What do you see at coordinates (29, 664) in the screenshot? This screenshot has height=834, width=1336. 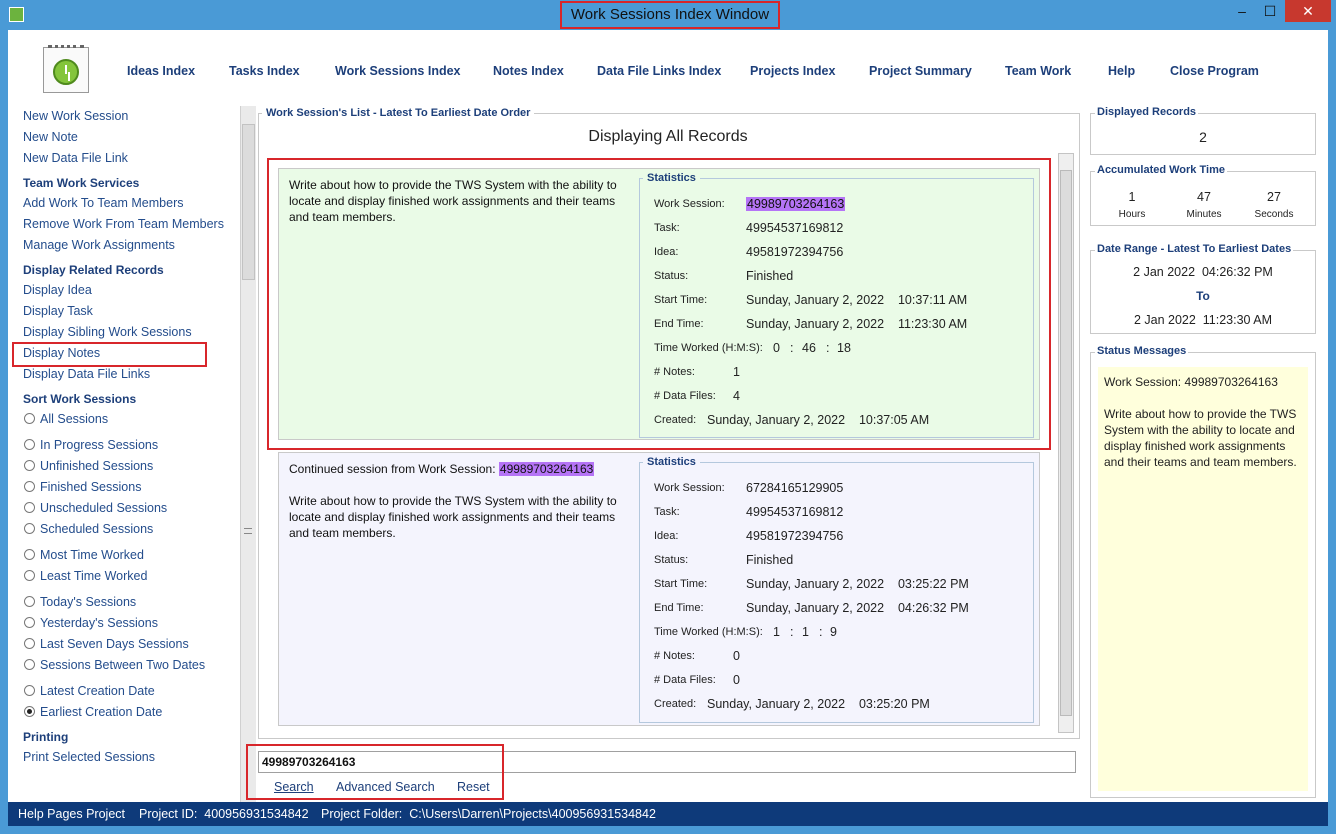 I see `radio-between-dates` at bounding box center [29, 664].